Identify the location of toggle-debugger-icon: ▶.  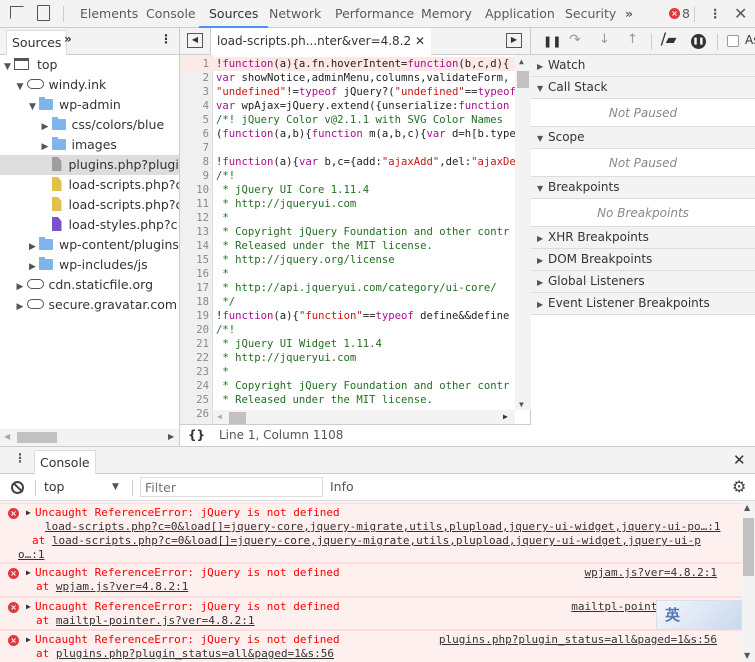
(514, 40).